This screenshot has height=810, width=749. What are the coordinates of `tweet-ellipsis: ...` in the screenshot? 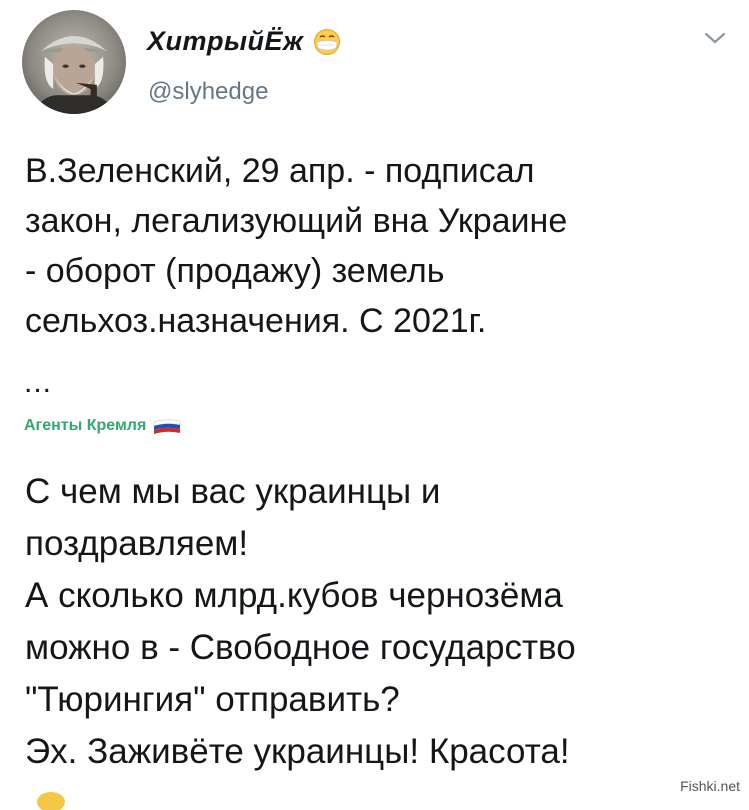 It's located at (38, 382).